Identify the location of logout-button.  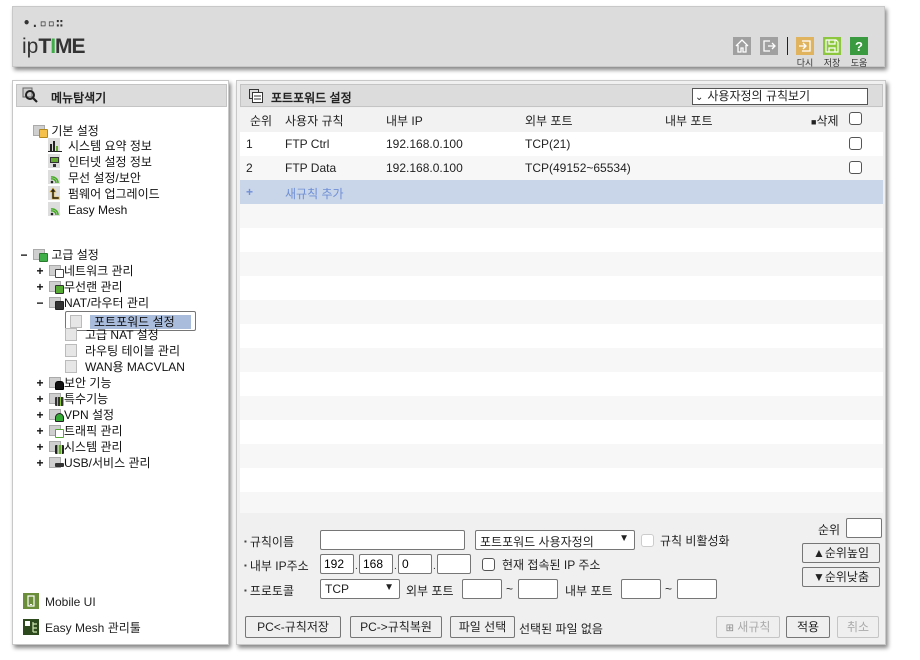
(769, 46).